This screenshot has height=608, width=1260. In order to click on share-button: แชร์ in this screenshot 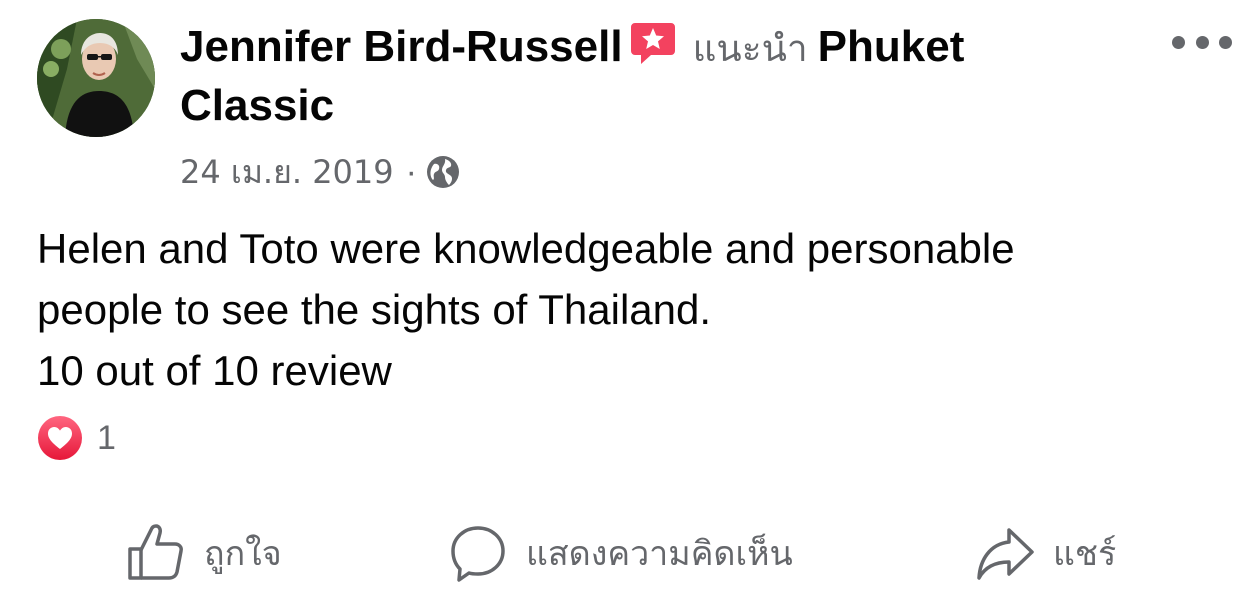, I will do `click(1045, 553)`.